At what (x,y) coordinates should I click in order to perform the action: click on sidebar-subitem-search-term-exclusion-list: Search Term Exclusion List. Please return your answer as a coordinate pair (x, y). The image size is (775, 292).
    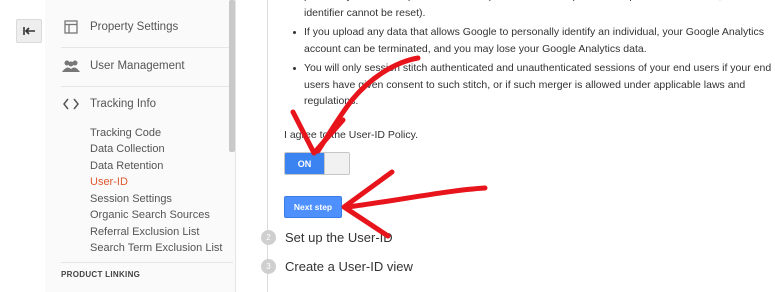
    Looking at the image, I should click on (156, 248).